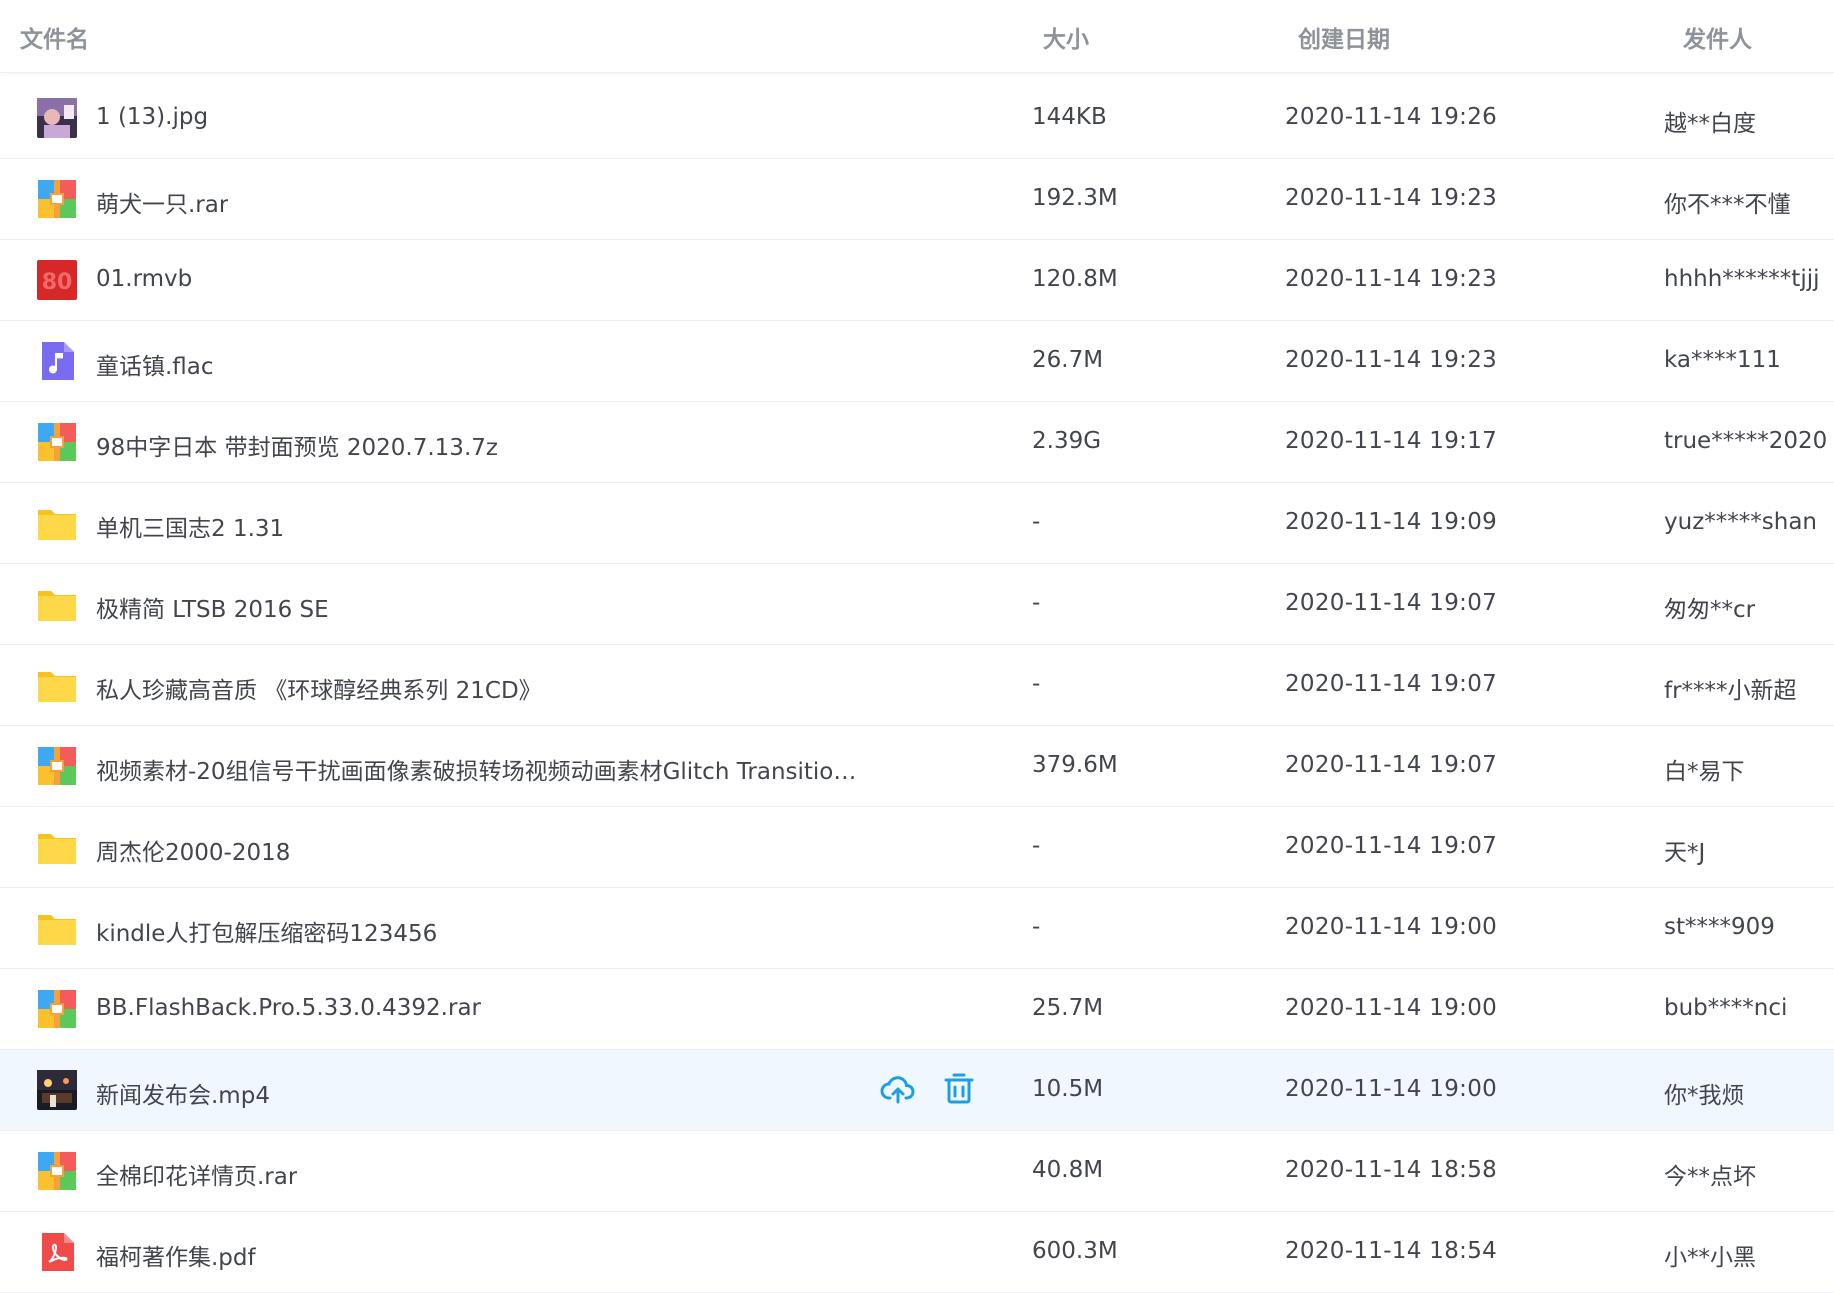 This screenshot has width=1834, height=1293. Describe the element at coordinates (176, 1255) in the screenshot. I see `file-name: 福柯著作集.pdf` at that location.